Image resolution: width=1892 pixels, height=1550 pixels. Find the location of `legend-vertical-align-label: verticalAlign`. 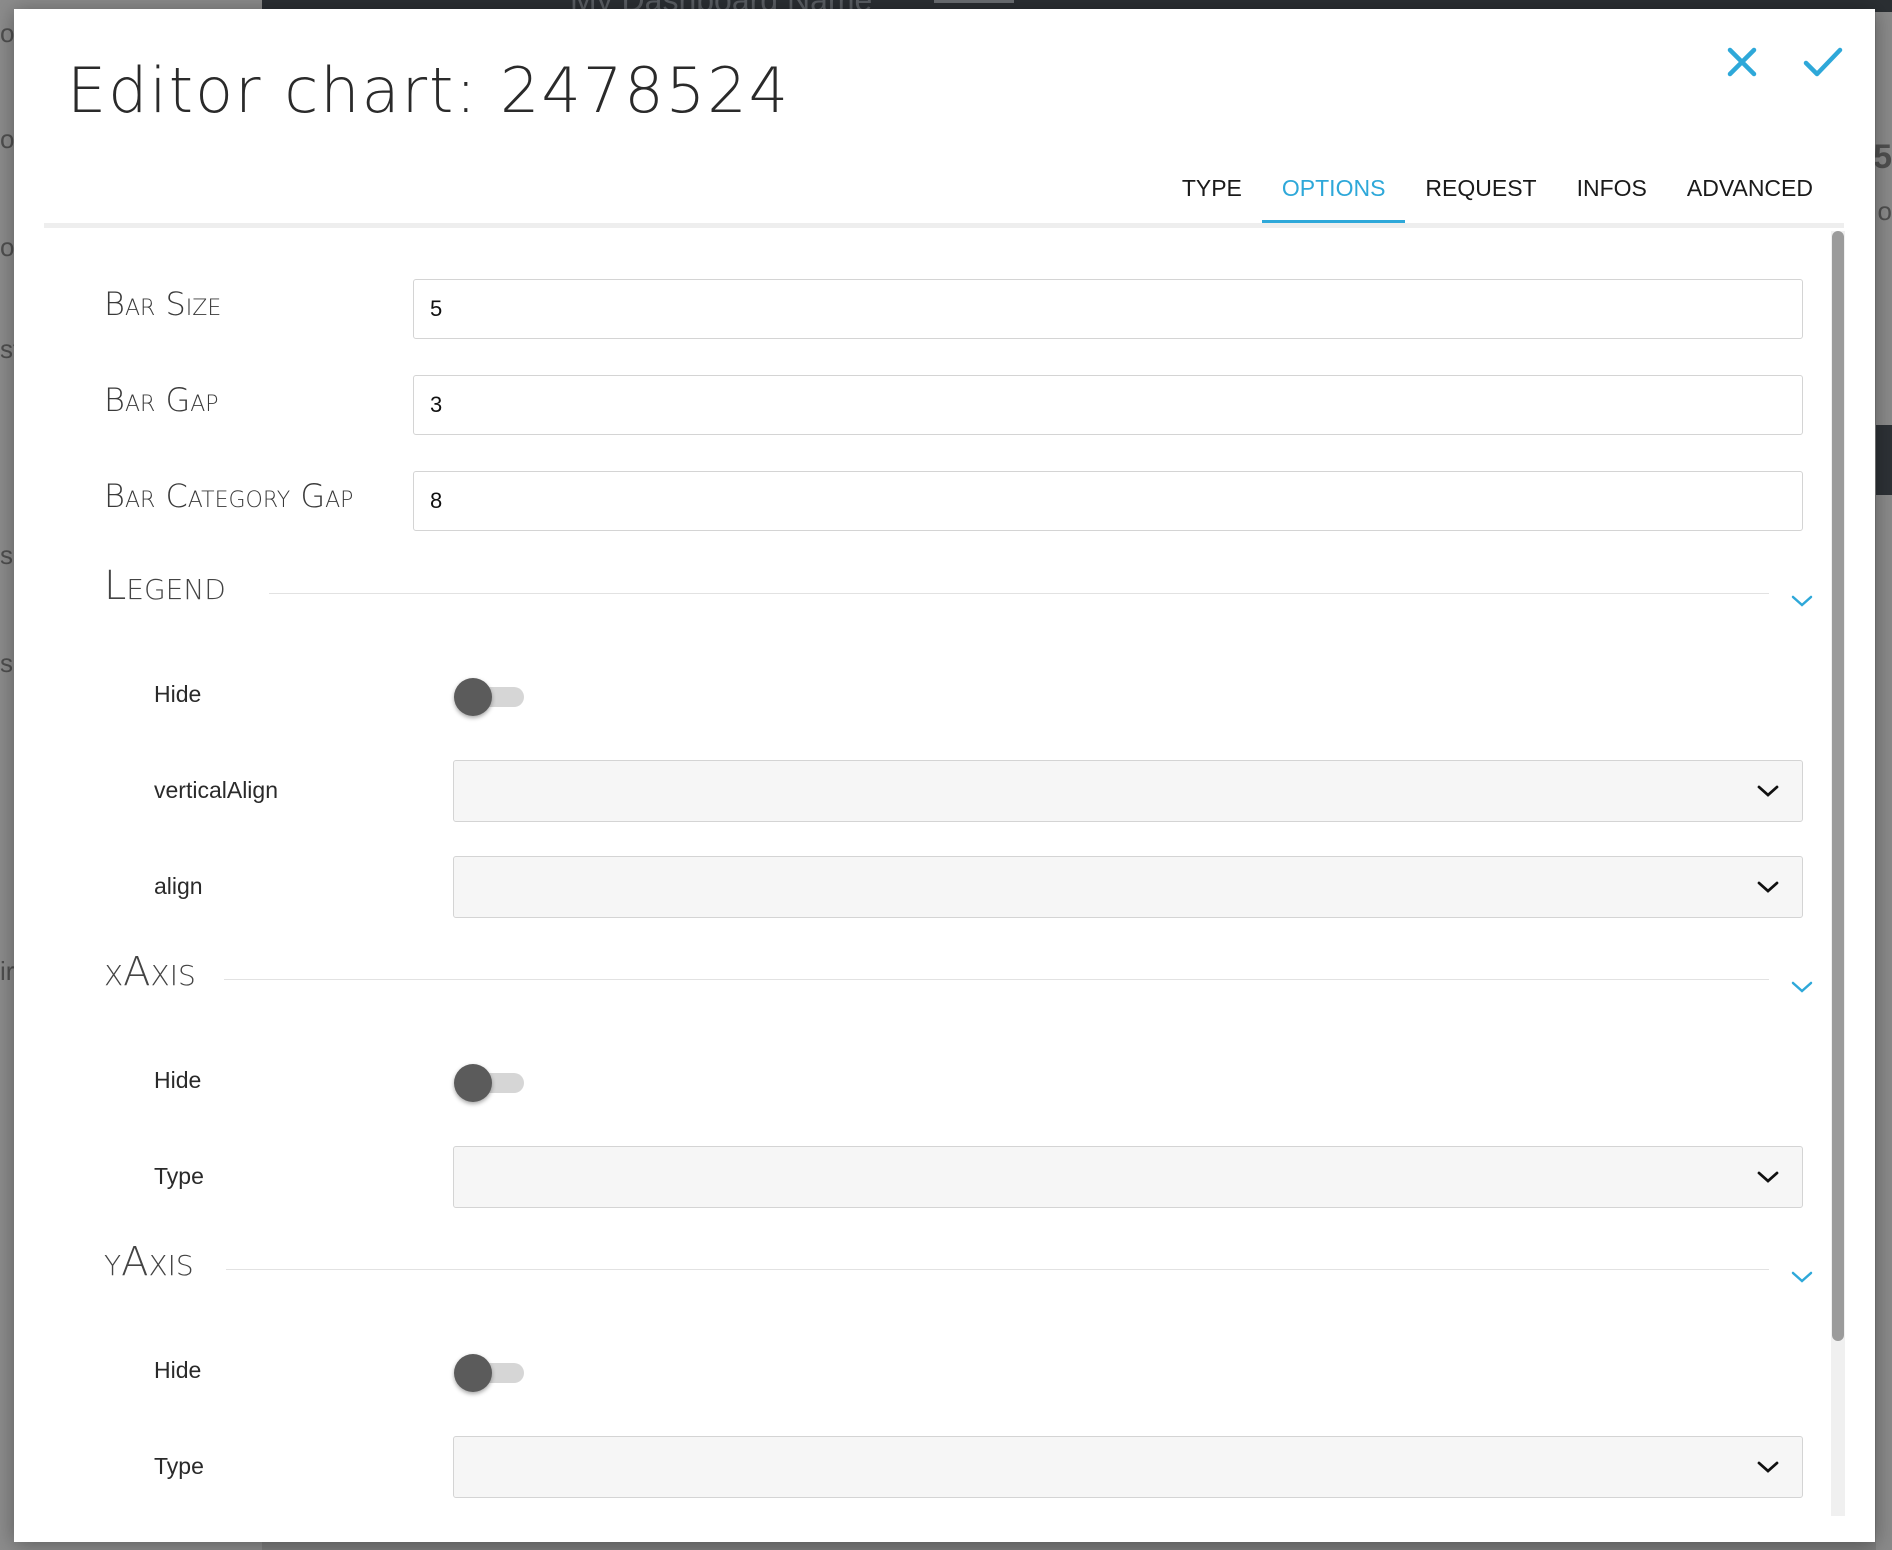

legend-vertical-align-label: verticalAlign is located at coordinates (216, 790).